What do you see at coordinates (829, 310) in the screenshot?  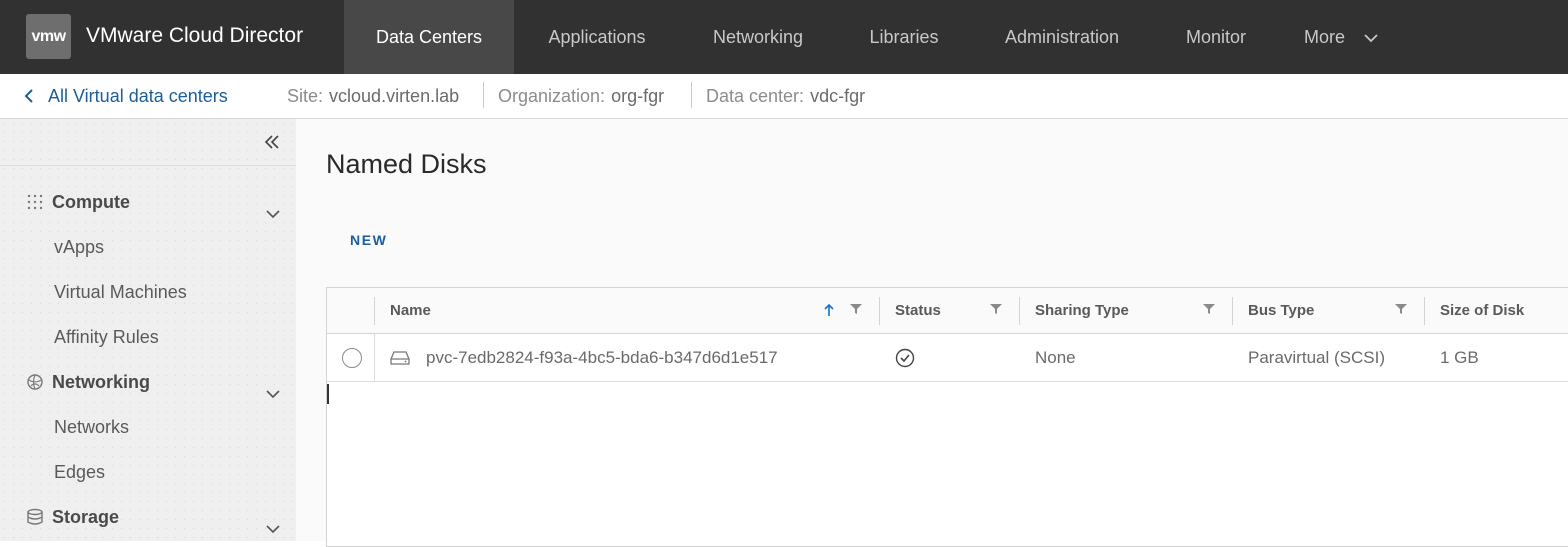 I see `sort-ascending-icon` at bounding box center [829, 310].